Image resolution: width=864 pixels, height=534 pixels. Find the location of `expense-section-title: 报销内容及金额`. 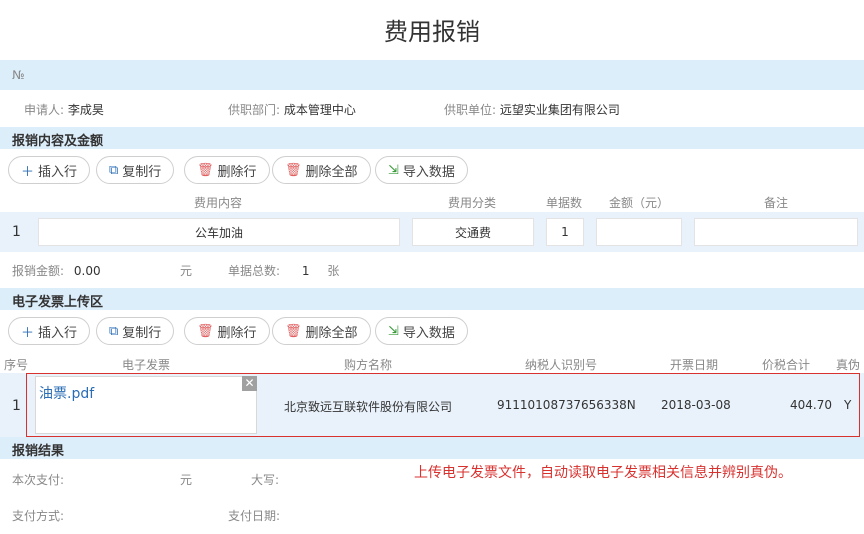

expense-section-title: 报销内容及金额 is located at coordinates (58, 141).